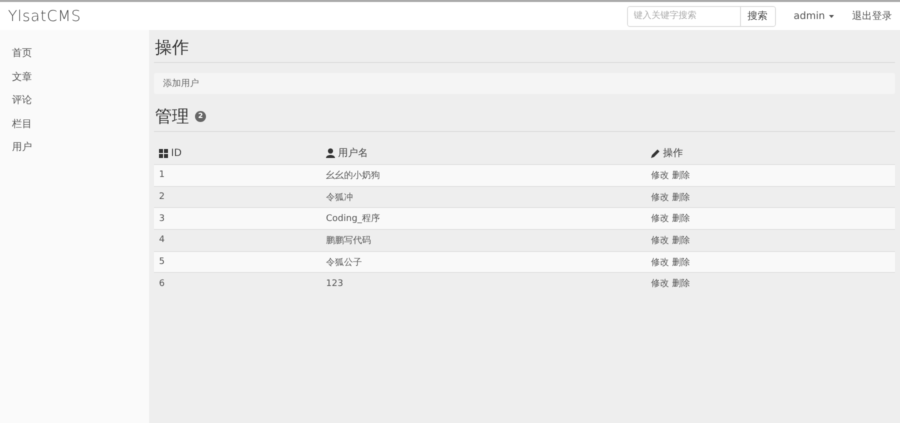 This screenshot has height=423, width=900. I want to click on logout-link: 退出登录, so click(872, 16).